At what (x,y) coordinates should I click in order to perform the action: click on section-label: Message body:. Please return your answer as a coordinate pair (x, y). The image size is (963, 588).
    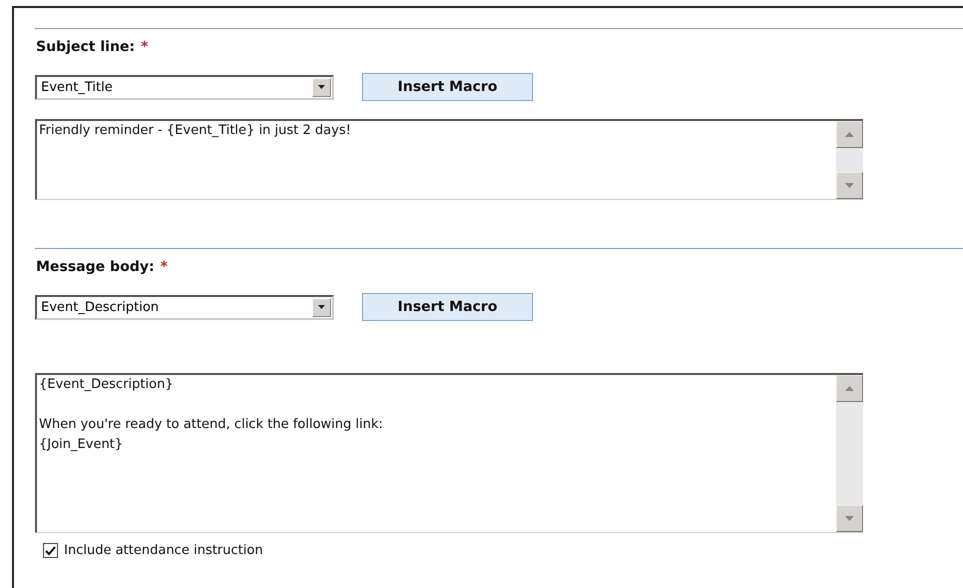
    Looking at the image, I should click on (95, 267).